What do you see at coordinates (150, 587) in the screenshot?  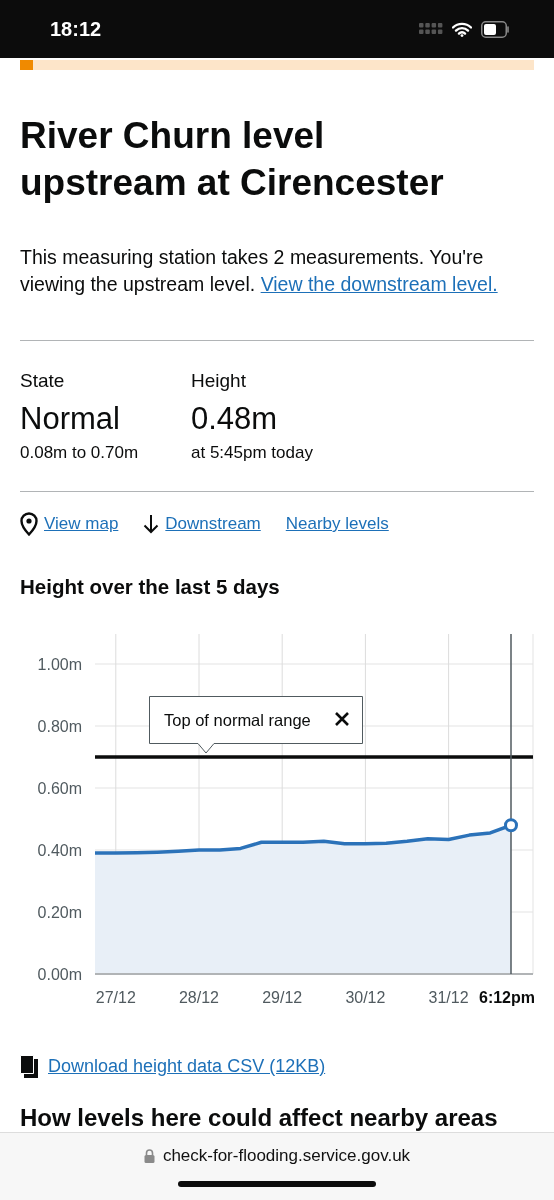 I see `chart-heading: Height over the last 5 days` at bounding box center [150, 587].